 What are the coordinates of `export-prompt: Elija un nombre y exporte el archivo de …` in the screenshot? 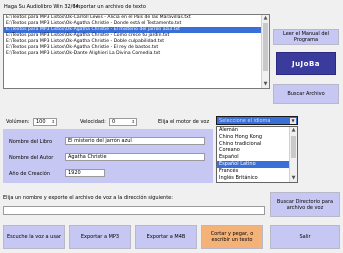 It's located at (88, 198).